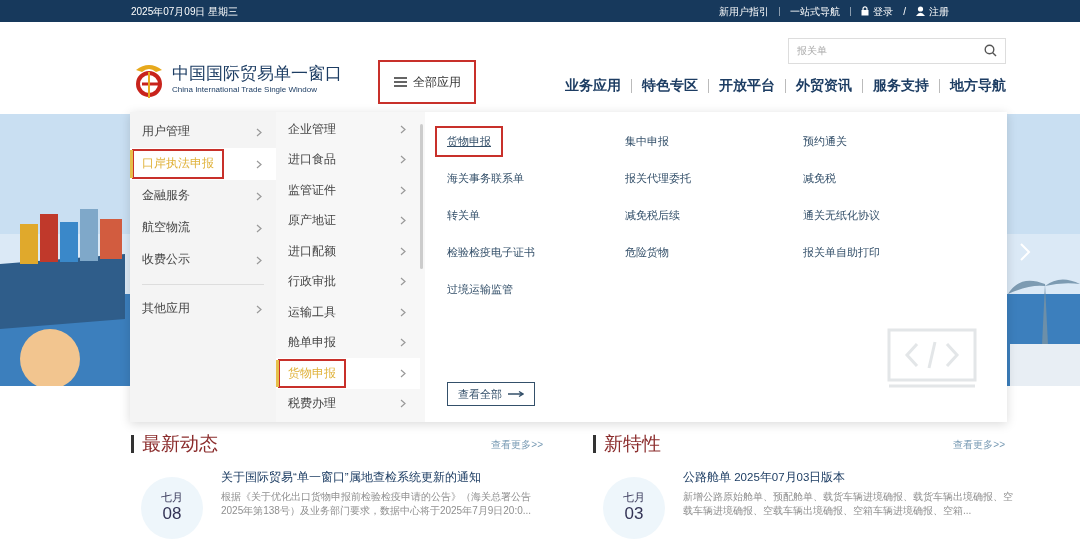  I want to click on app-link: 海关事务联系单, so click(485, 178).